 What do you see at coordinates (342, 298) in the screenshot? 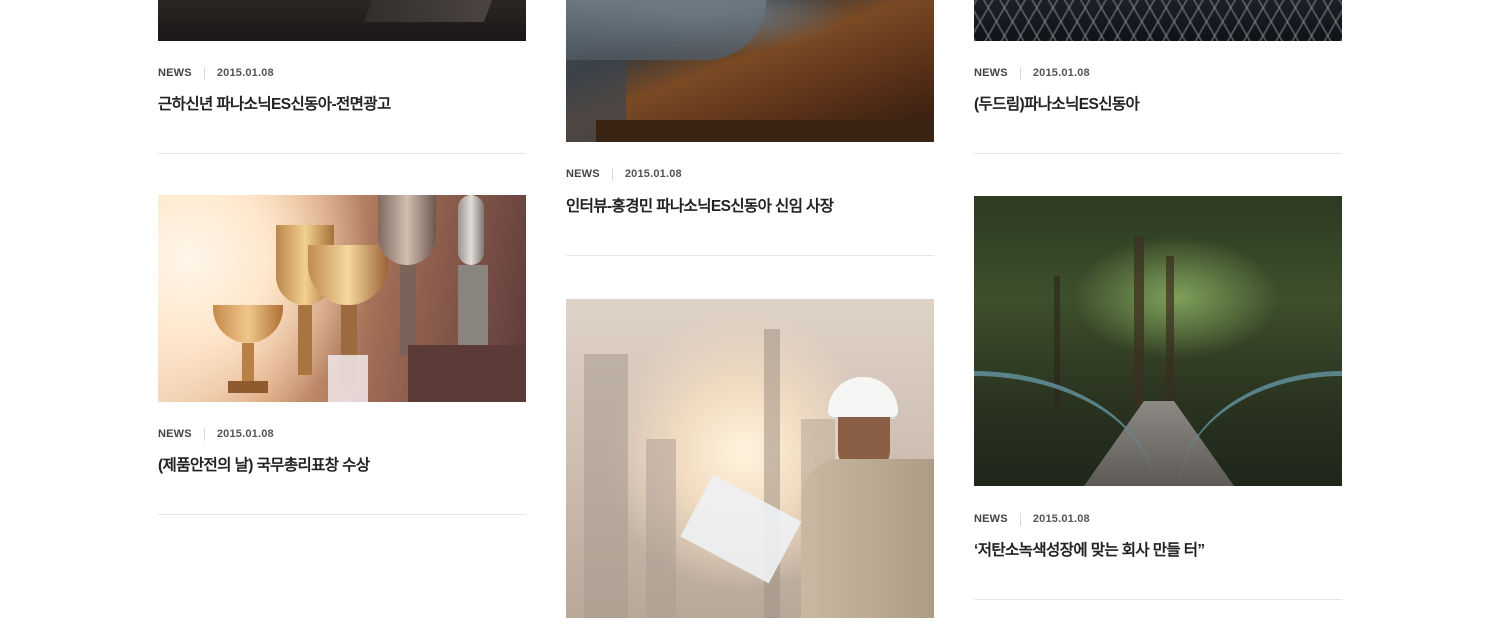
I see `trophies-photo` at bounding box center [342, 298].